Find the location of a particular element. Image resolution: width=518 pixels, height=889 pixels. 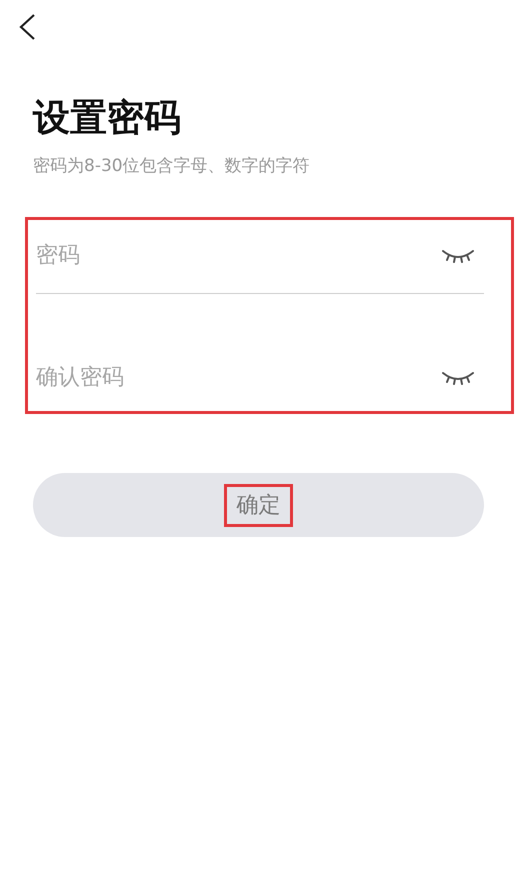

page-title: 设置密码 is located at coordinates (107, 118).